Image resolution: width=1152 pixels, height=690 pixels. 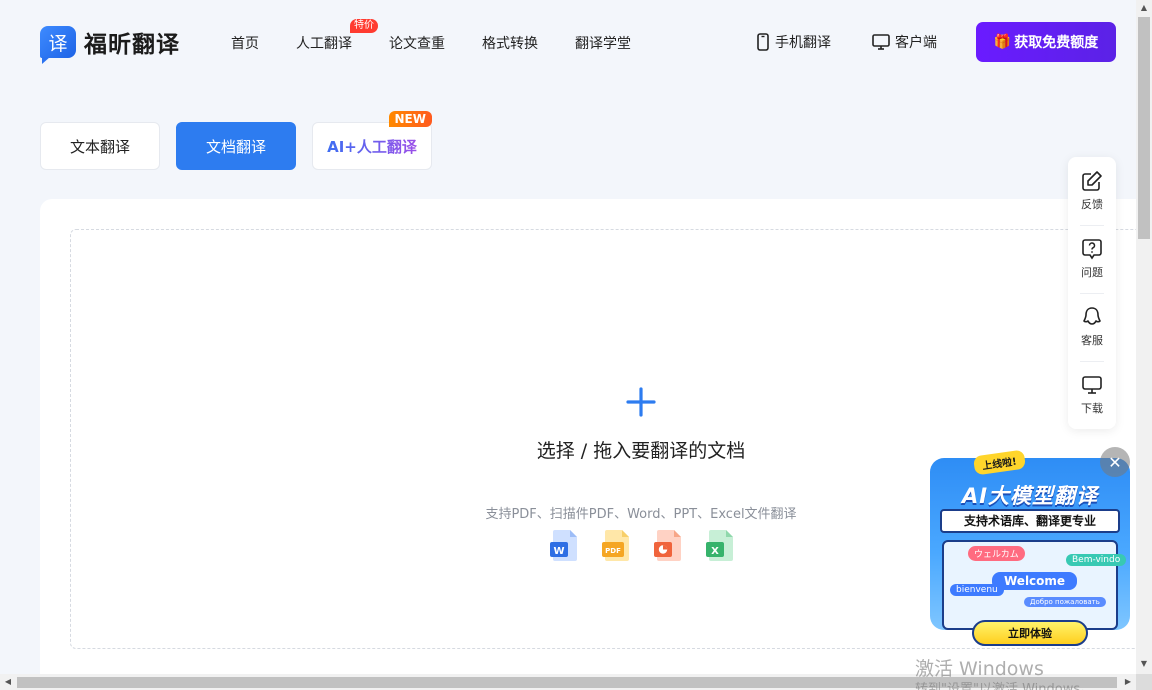 I want to click on floating-toolbar: 反馈 问题 客服 下载, so click(x=1092, y=293).